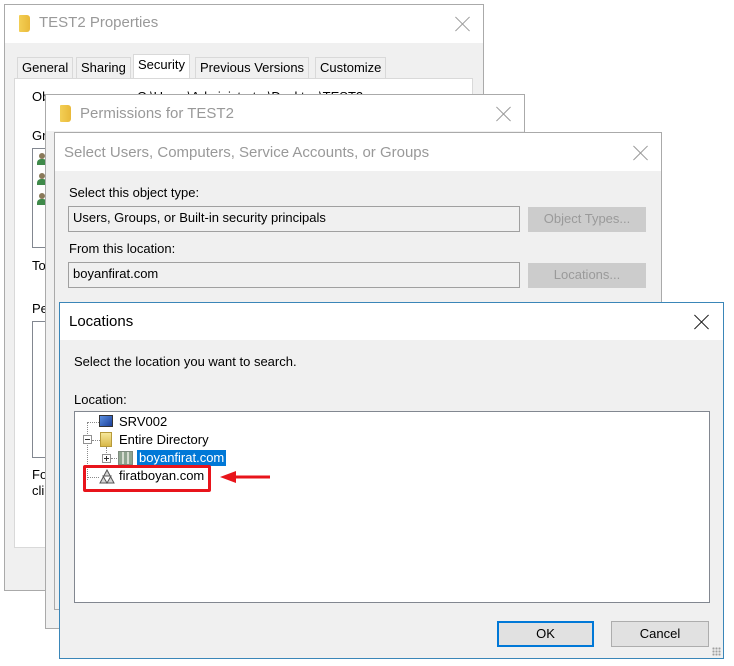  I want to click on tree-connector, so click(93, 422).